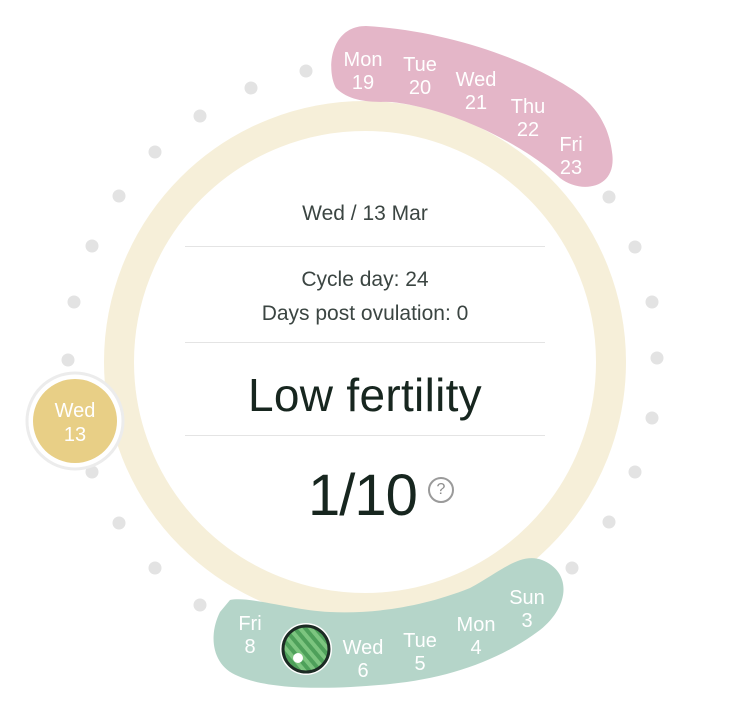 This screenshot has width=738, height=722. Describe the element at coordinates (363, 83) in the screenshot. I see `period-day-number: 19` at that location.